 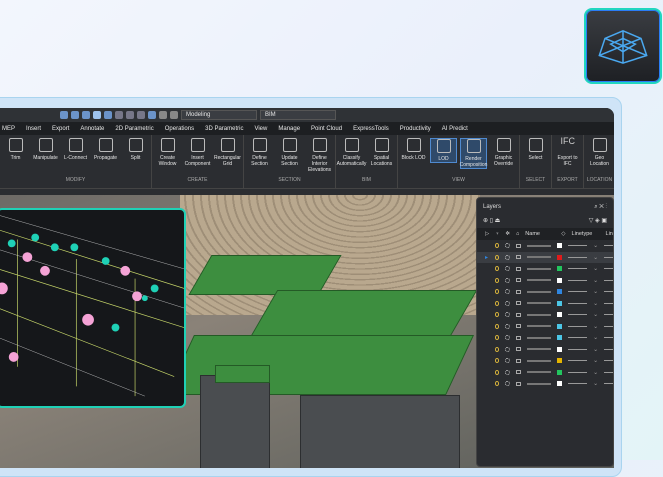 What do you see at coordinates (152, 115) in the screenshot?
I see `render-icon` at bounding box center [152, 115].